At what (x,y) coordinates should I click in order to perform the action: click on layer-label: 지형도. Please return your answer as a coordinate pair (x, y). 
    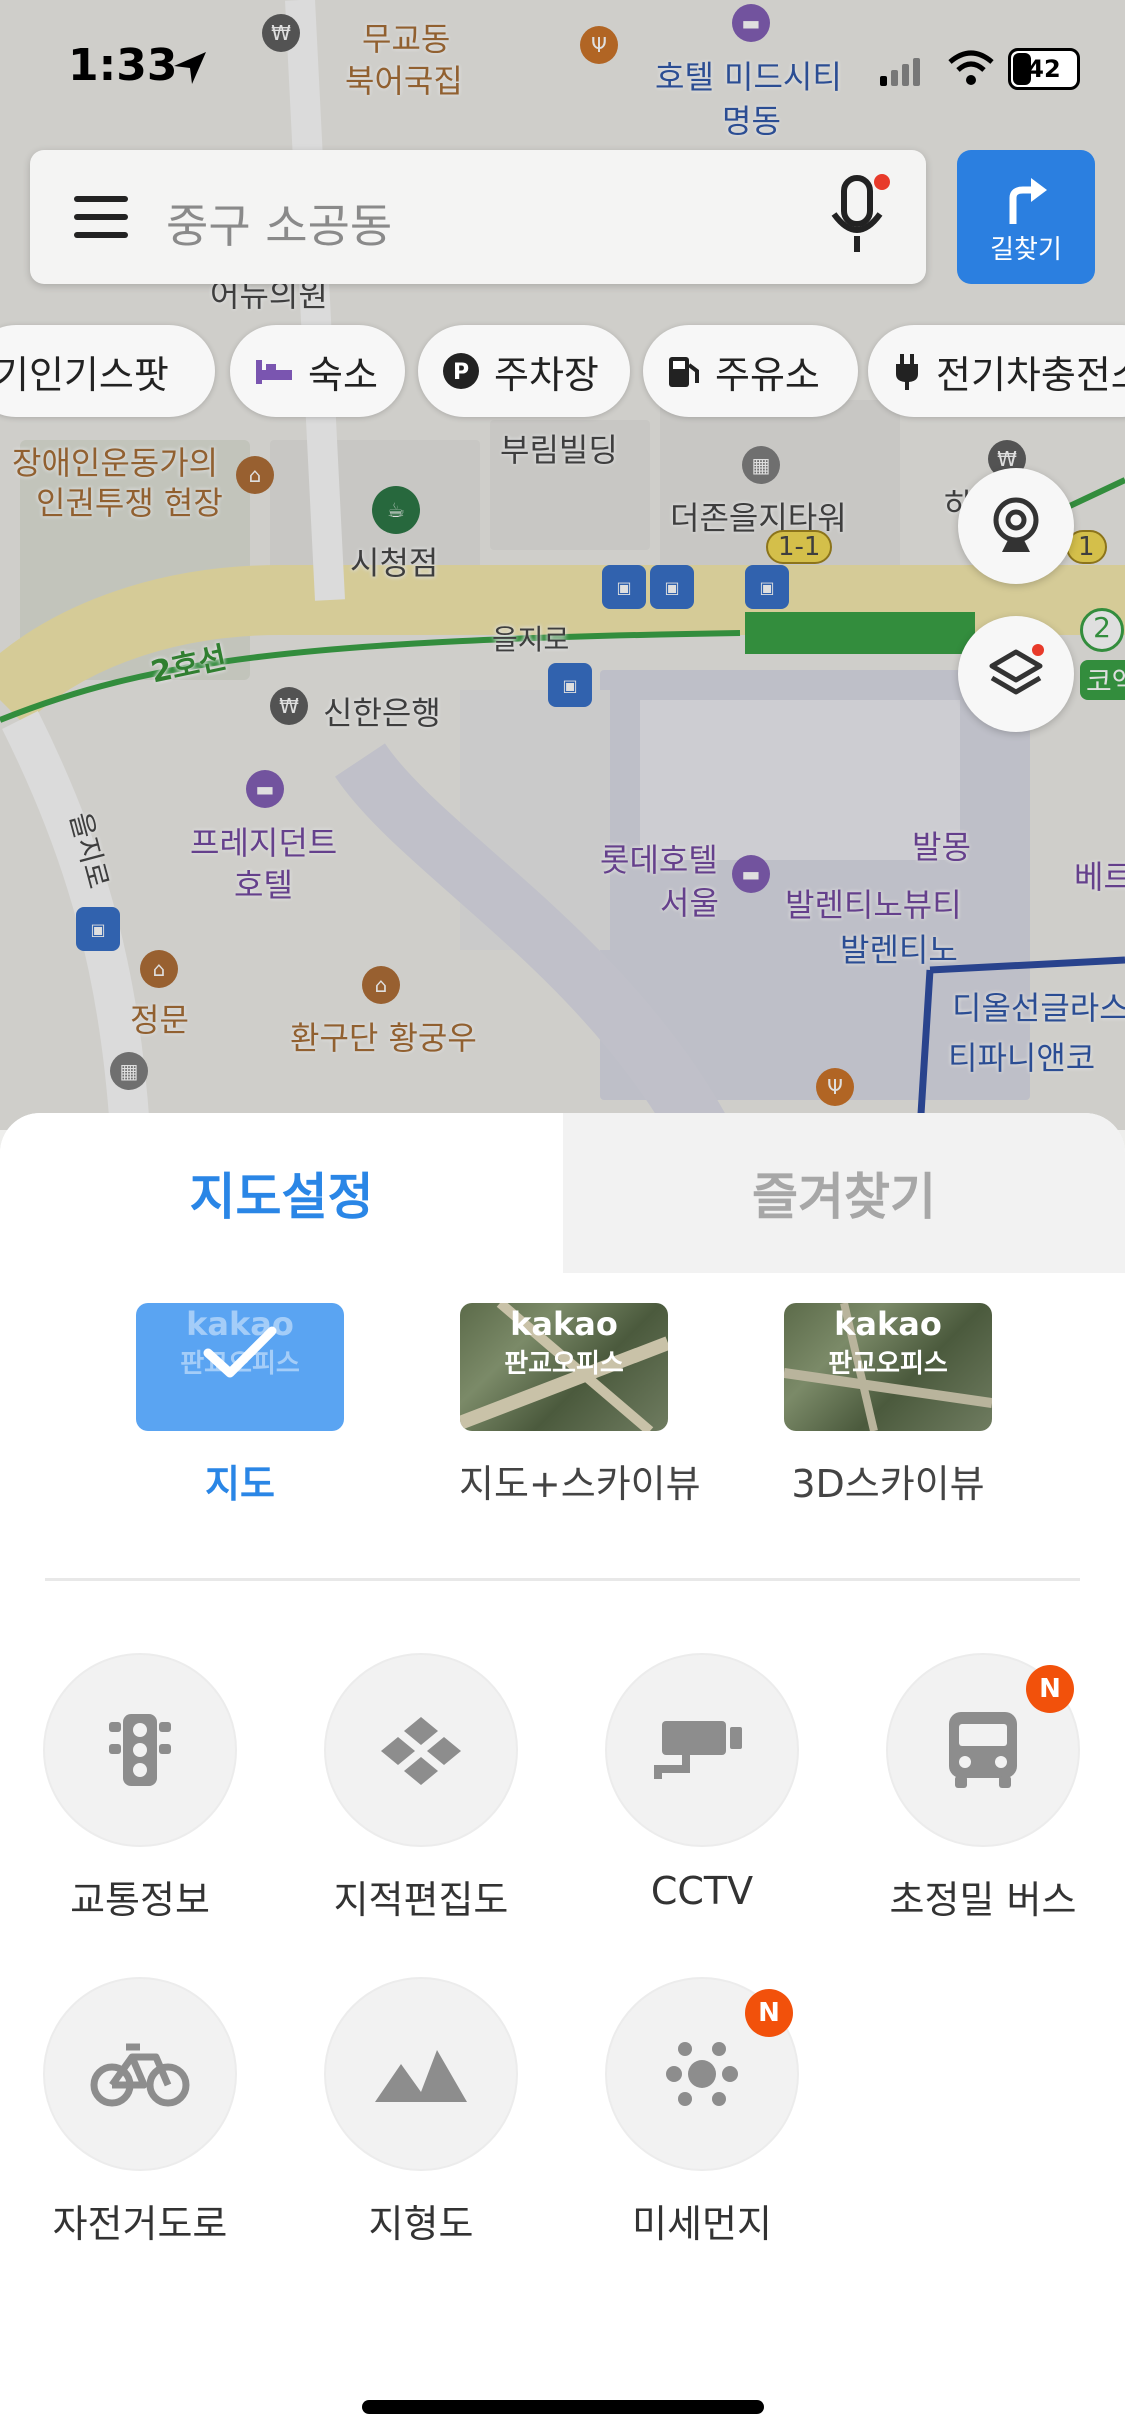
    Looking at the image, I should click on (421, 2224).